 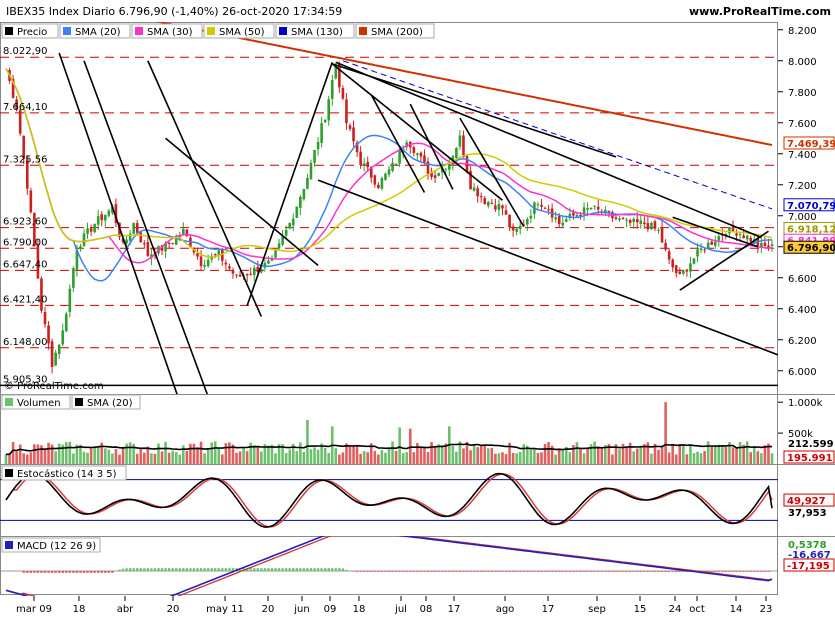 What do you see at coordinates (640, 609) in the screenshot?
I see `date-tick-label: 15` at bounding box center [640, 609].